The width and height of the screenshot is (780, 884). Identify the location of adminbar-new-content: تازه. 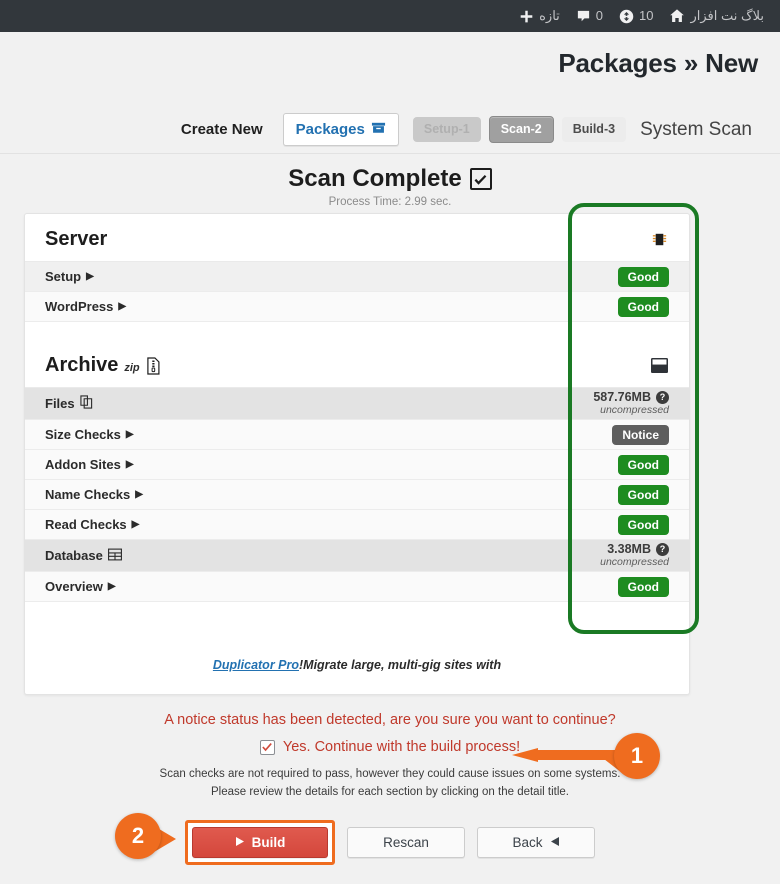
(539, 16).